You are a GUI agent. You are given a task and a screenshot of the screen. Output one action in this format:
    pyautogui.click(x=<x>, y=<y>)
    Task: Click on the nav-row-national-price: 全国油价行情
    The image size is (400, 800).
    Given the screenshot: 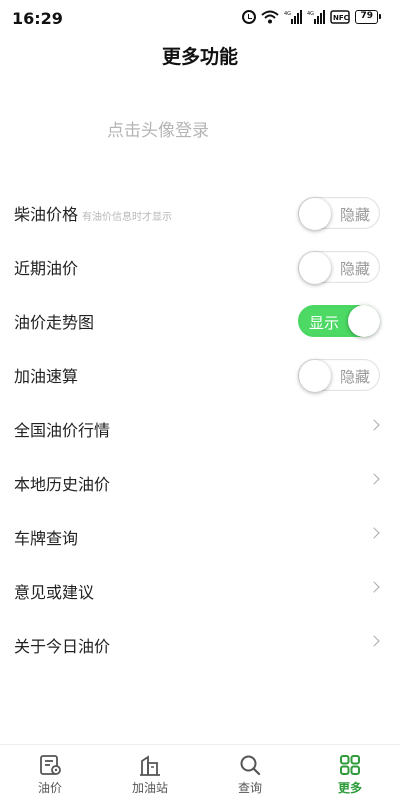 What is the action you would take?
    pyautogui.click(x=200, y=429)
    